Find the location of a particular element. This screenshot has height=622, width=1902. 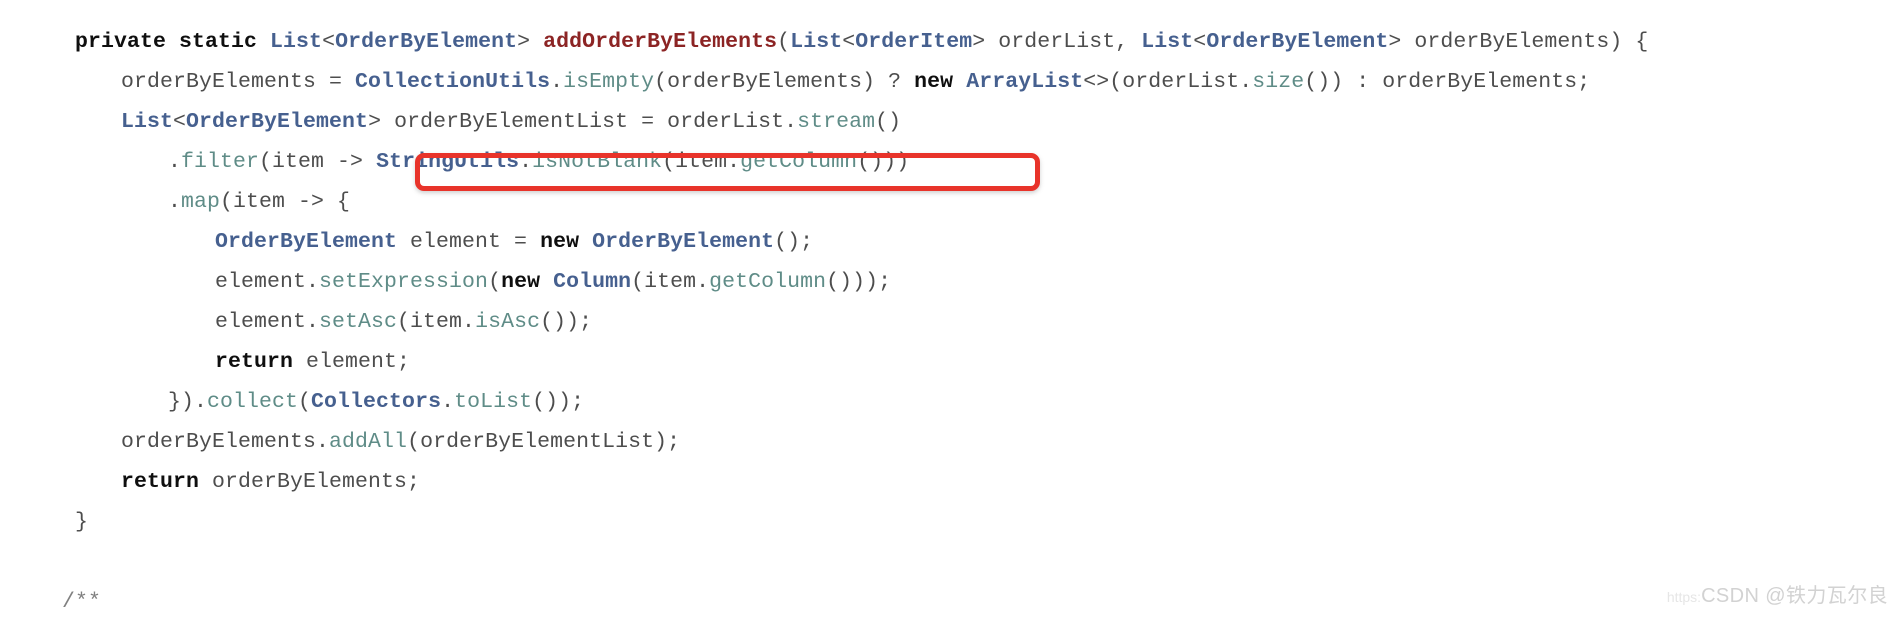

code-token-method: map is located at coordinates (201, 202).